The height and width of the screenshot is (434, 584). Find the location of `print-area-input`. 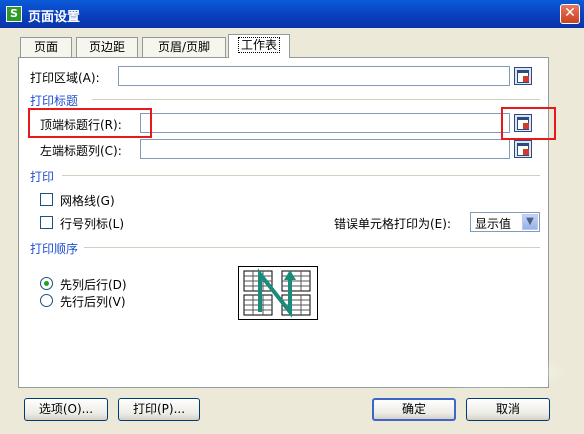

print-area-input is located at coordinates (314, 76).